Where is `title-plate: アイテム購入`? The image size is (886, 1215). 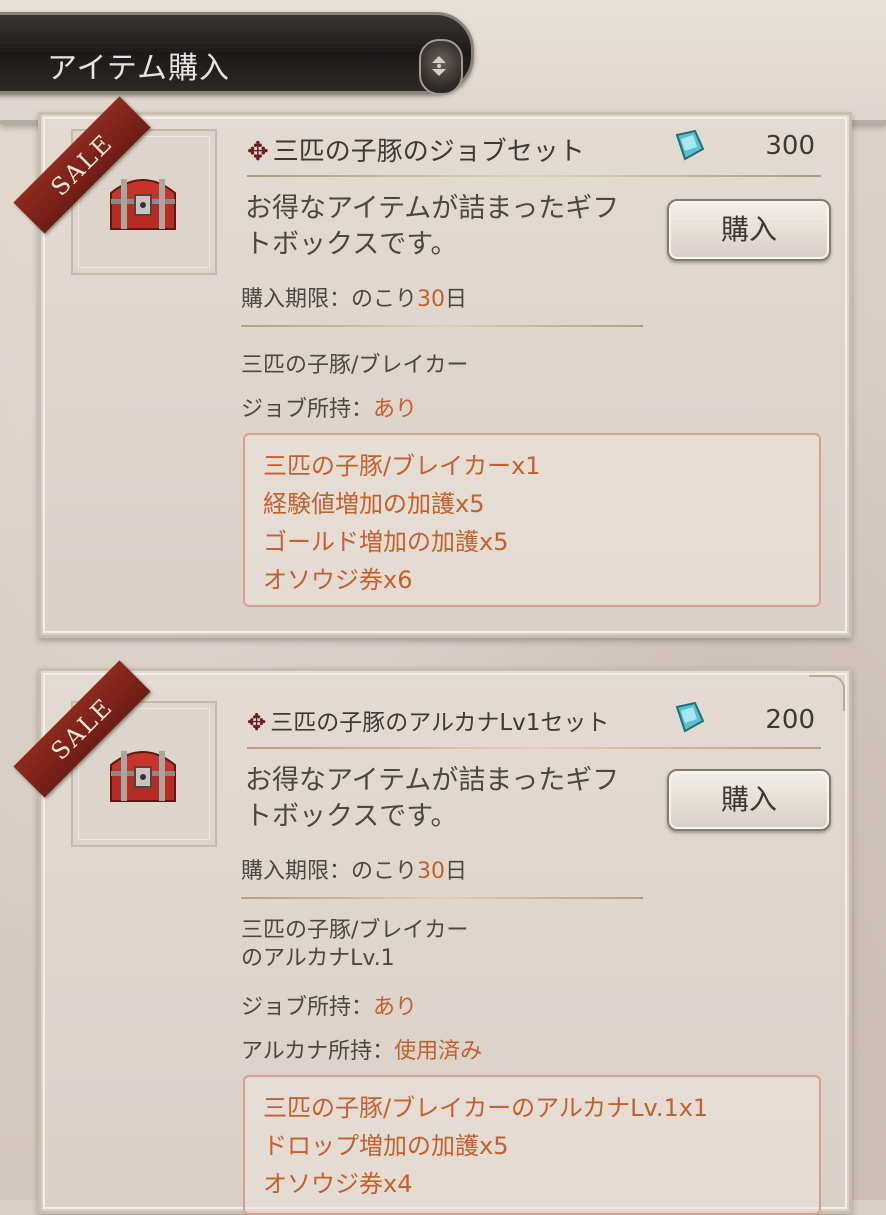 title-plate: アイテム購入 is located at coordinates (237, 53).